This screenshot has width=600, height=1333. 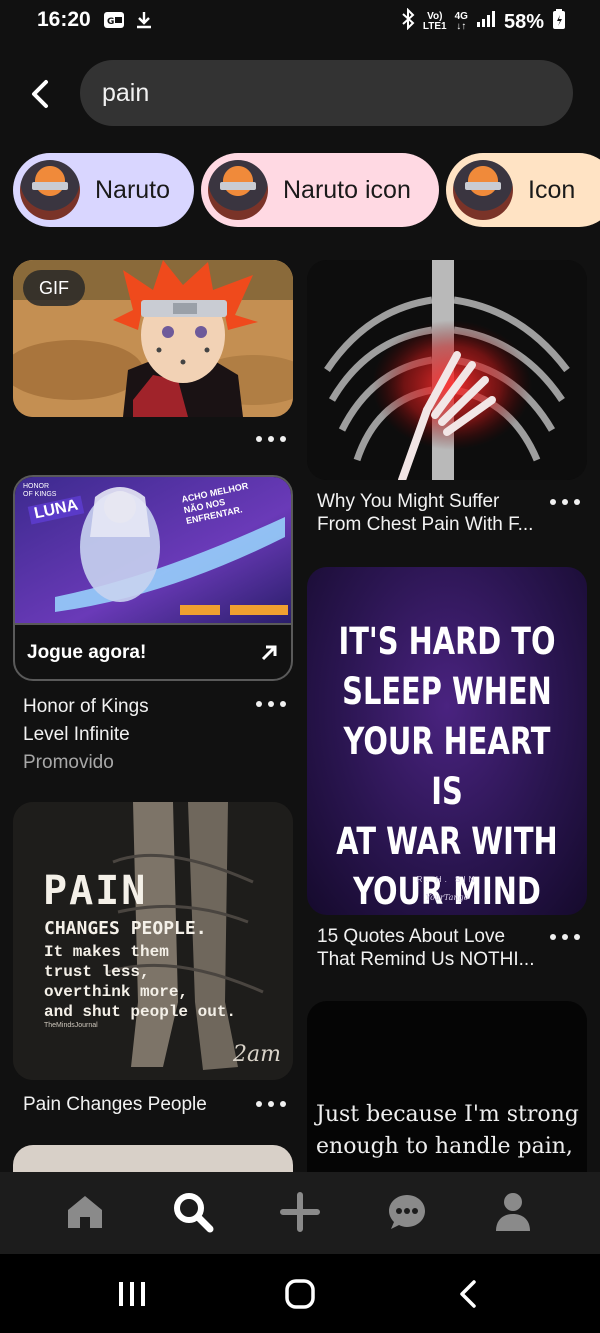 I want to click on pain-heading: PAIN, so click(x=95, y=891).